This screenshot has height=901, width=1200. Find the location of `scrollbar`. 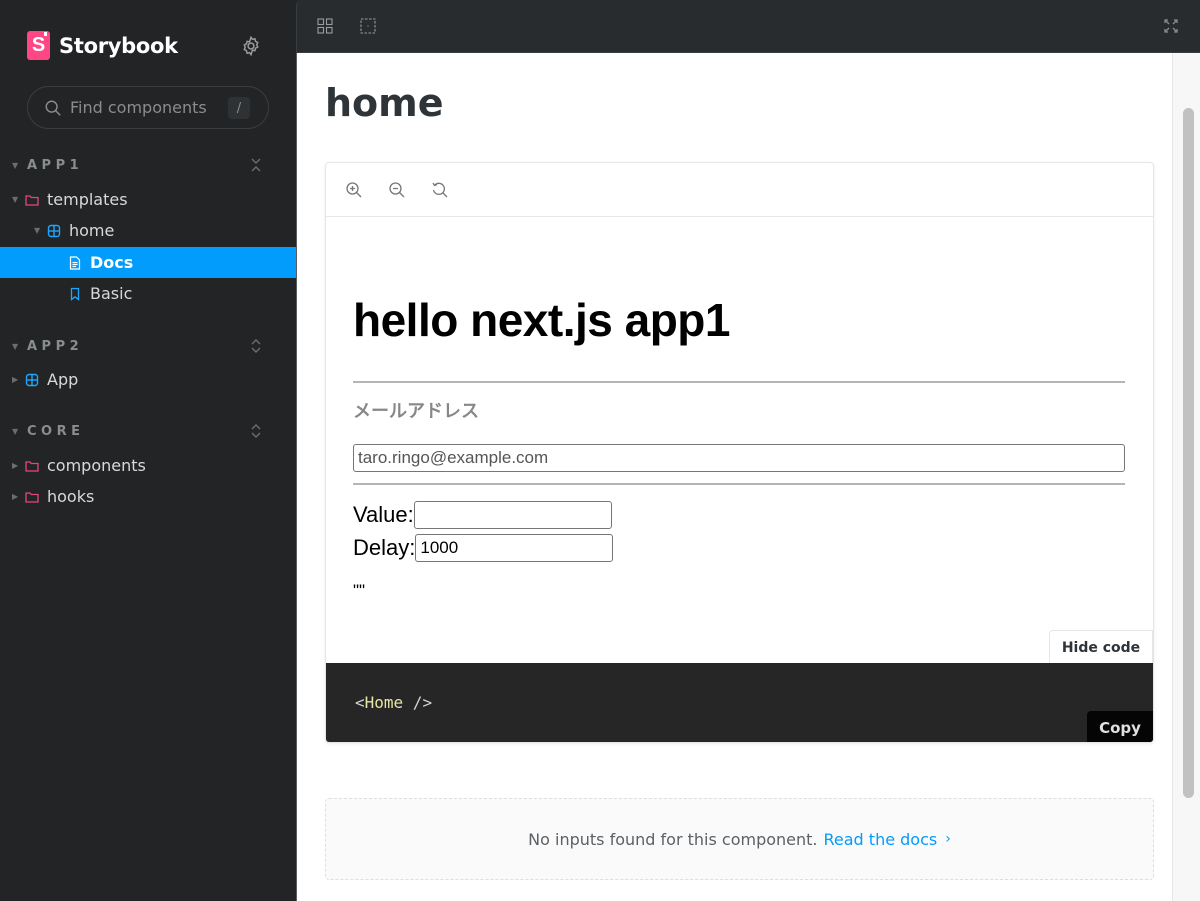

scrollbar is located at coordinates (1186, 477).